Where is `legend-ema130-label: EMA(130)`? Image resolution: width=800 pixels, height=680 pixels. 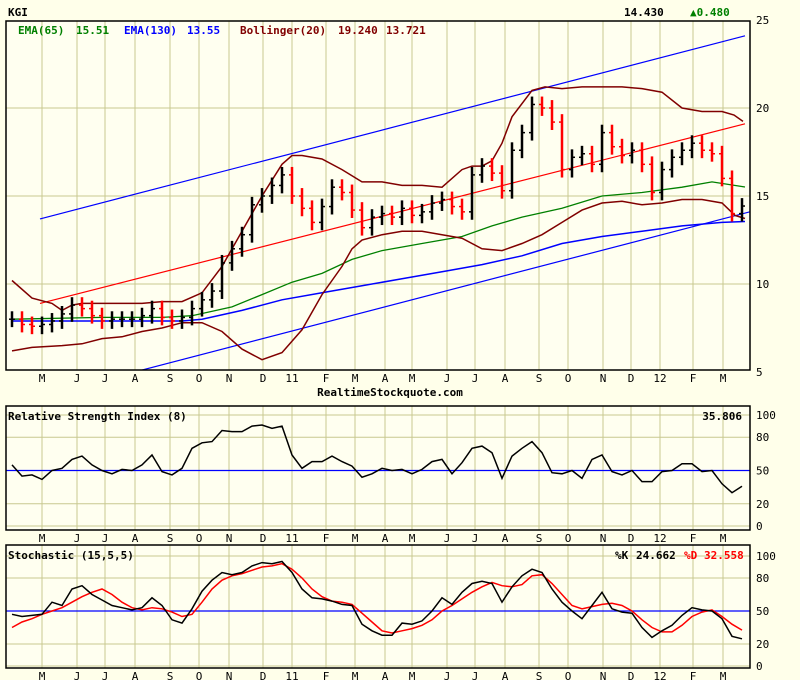 legend-ema130-label: EMA(130) is located at coordinates (150, 30).